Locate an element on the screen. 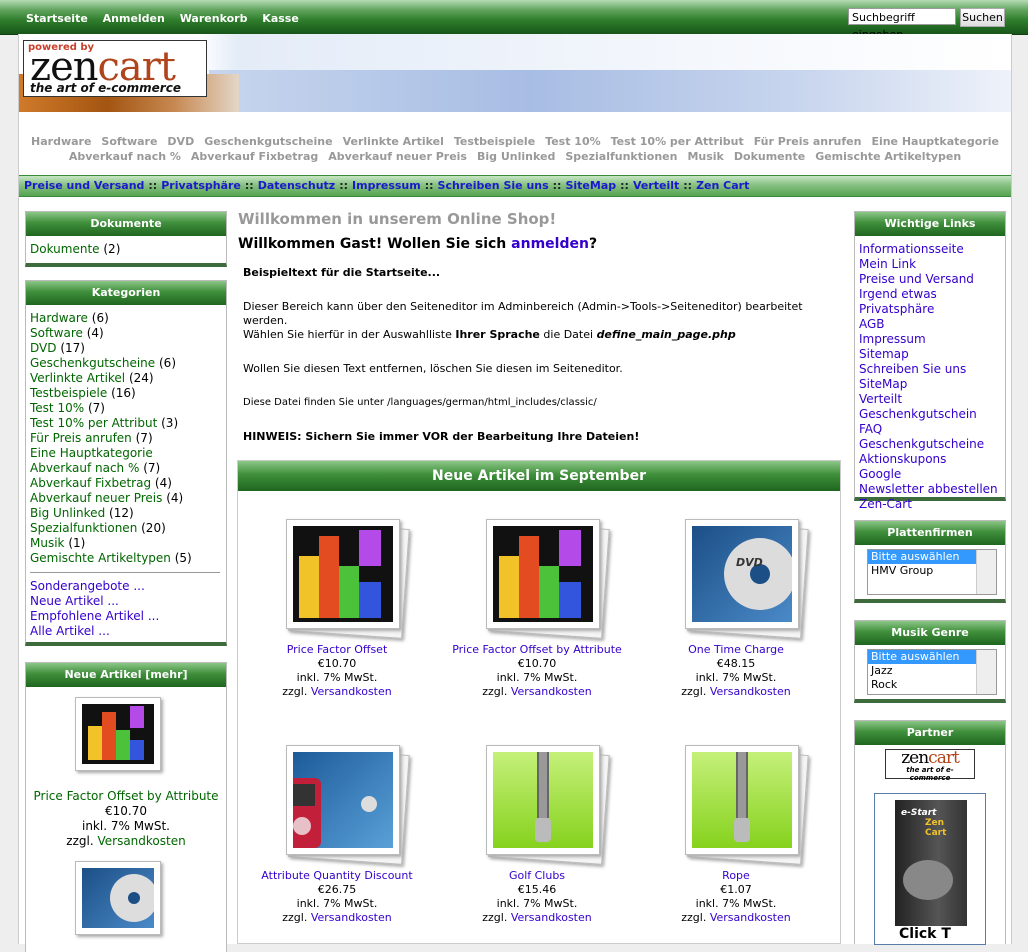  important-link: Mein Link is located at coordinates (887, 264).